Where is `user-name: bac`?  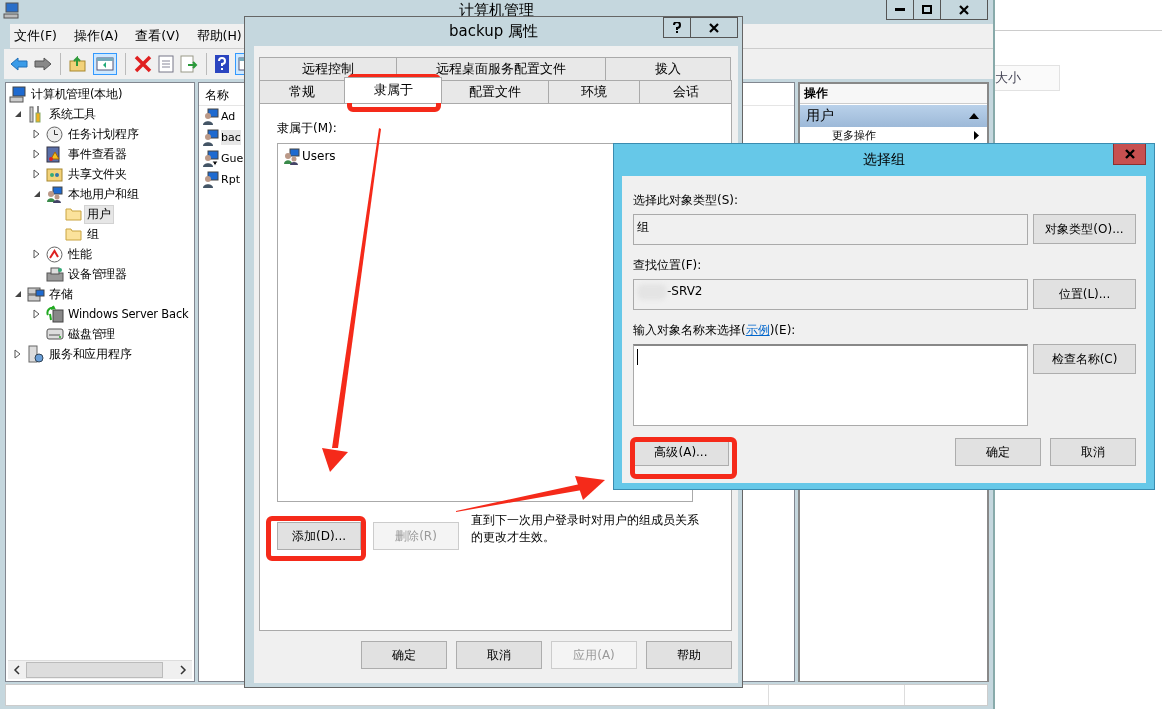 user-name: bac is located at coordinates (231, 137).